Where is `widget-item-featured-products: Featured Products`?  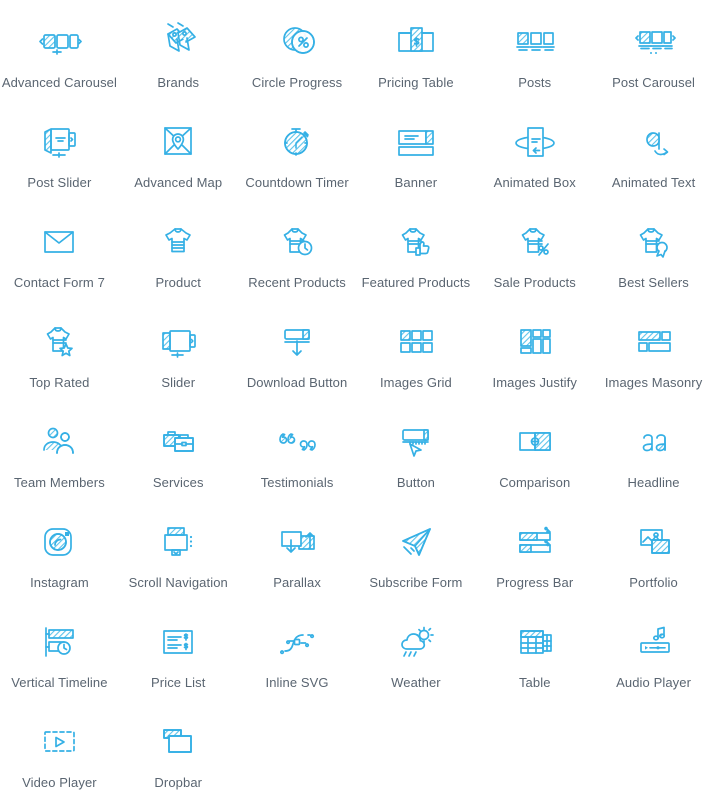
widget-item-featured-products: Featured Products is located at coordinates (416, 254).